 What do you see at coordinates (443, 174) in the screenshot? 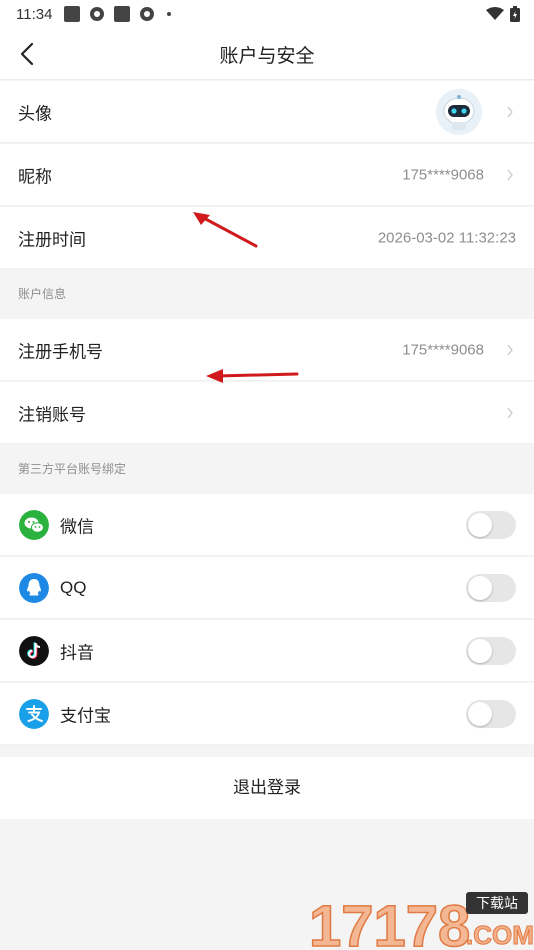
I see `nickname-value: 175****9068` at bounding box center [443, 174].